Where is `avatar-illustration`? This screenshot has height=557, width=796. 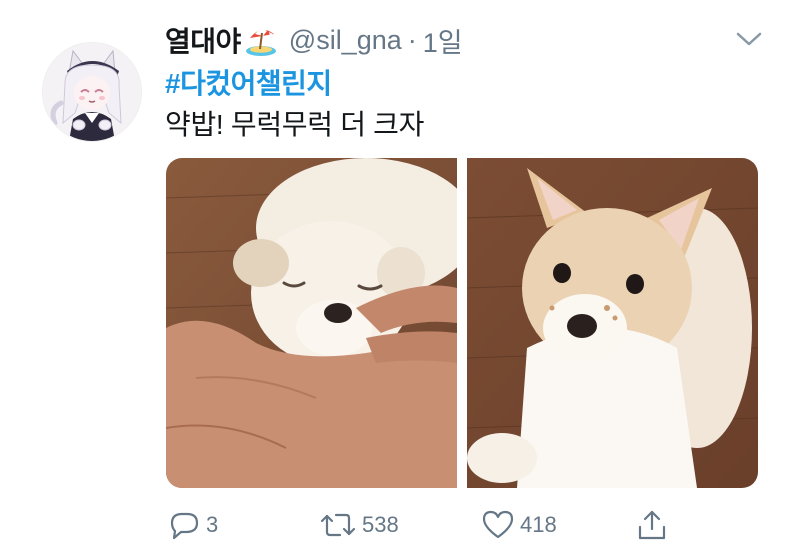
avatar-illustration is located at coordinates (92, 92).